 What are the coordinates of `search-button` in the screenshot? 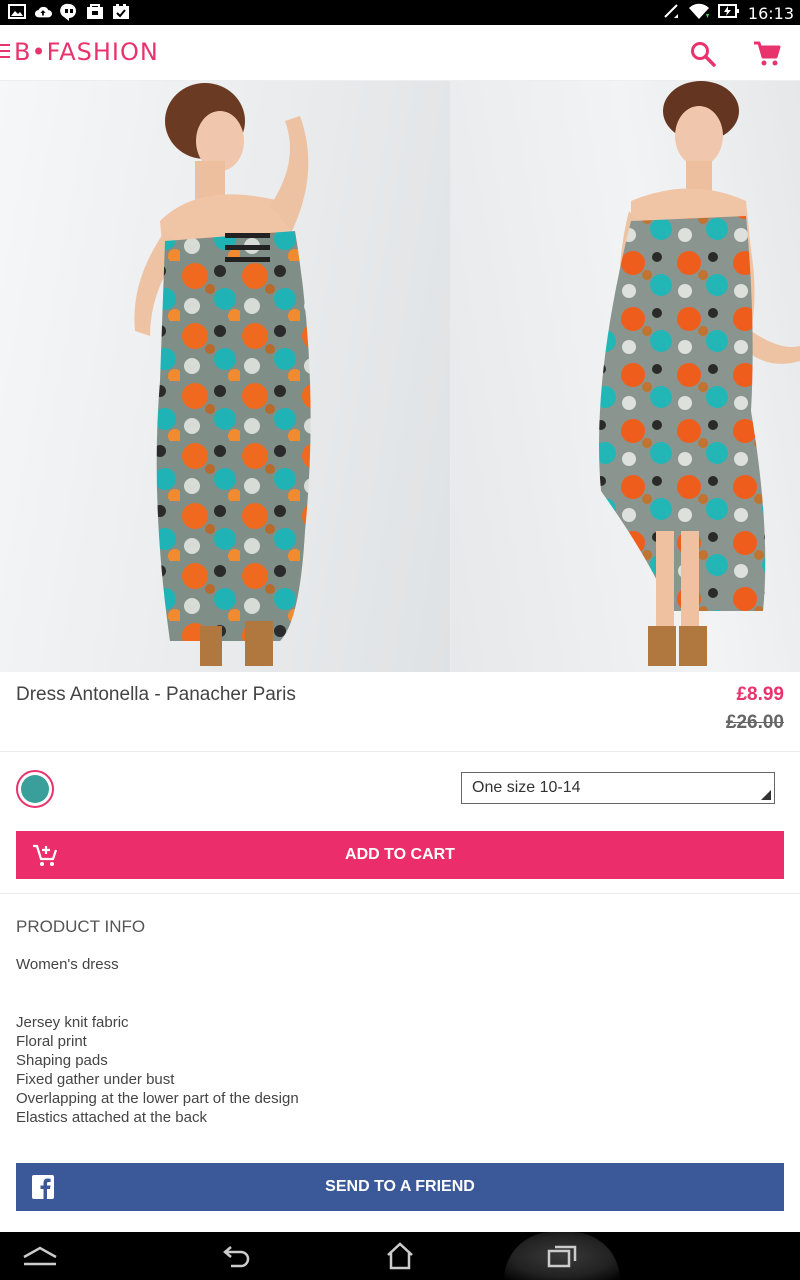 It's located at (703, 54).